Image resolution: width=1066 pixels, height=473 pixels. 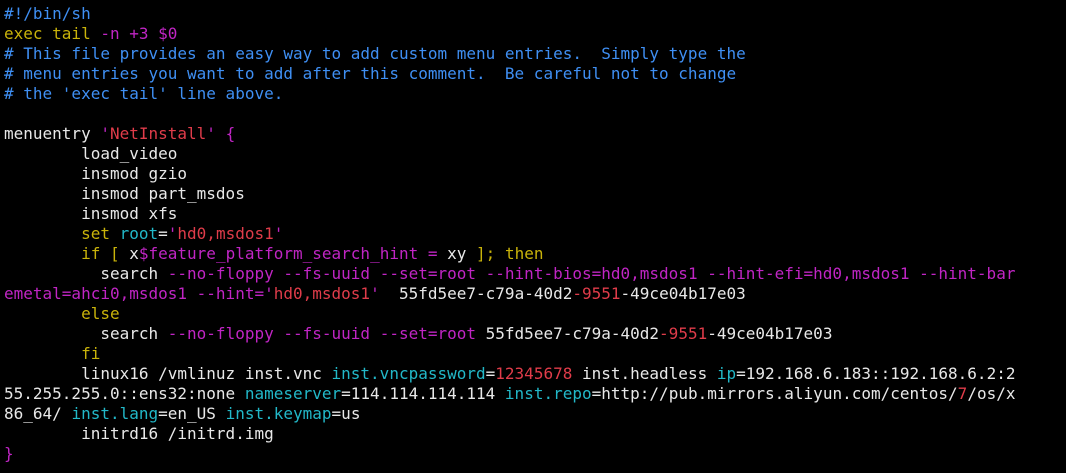 What do you see at coordinates (52, 353) in the screenshot?
I see `code-token: fi` at bounding box center [52, 353].